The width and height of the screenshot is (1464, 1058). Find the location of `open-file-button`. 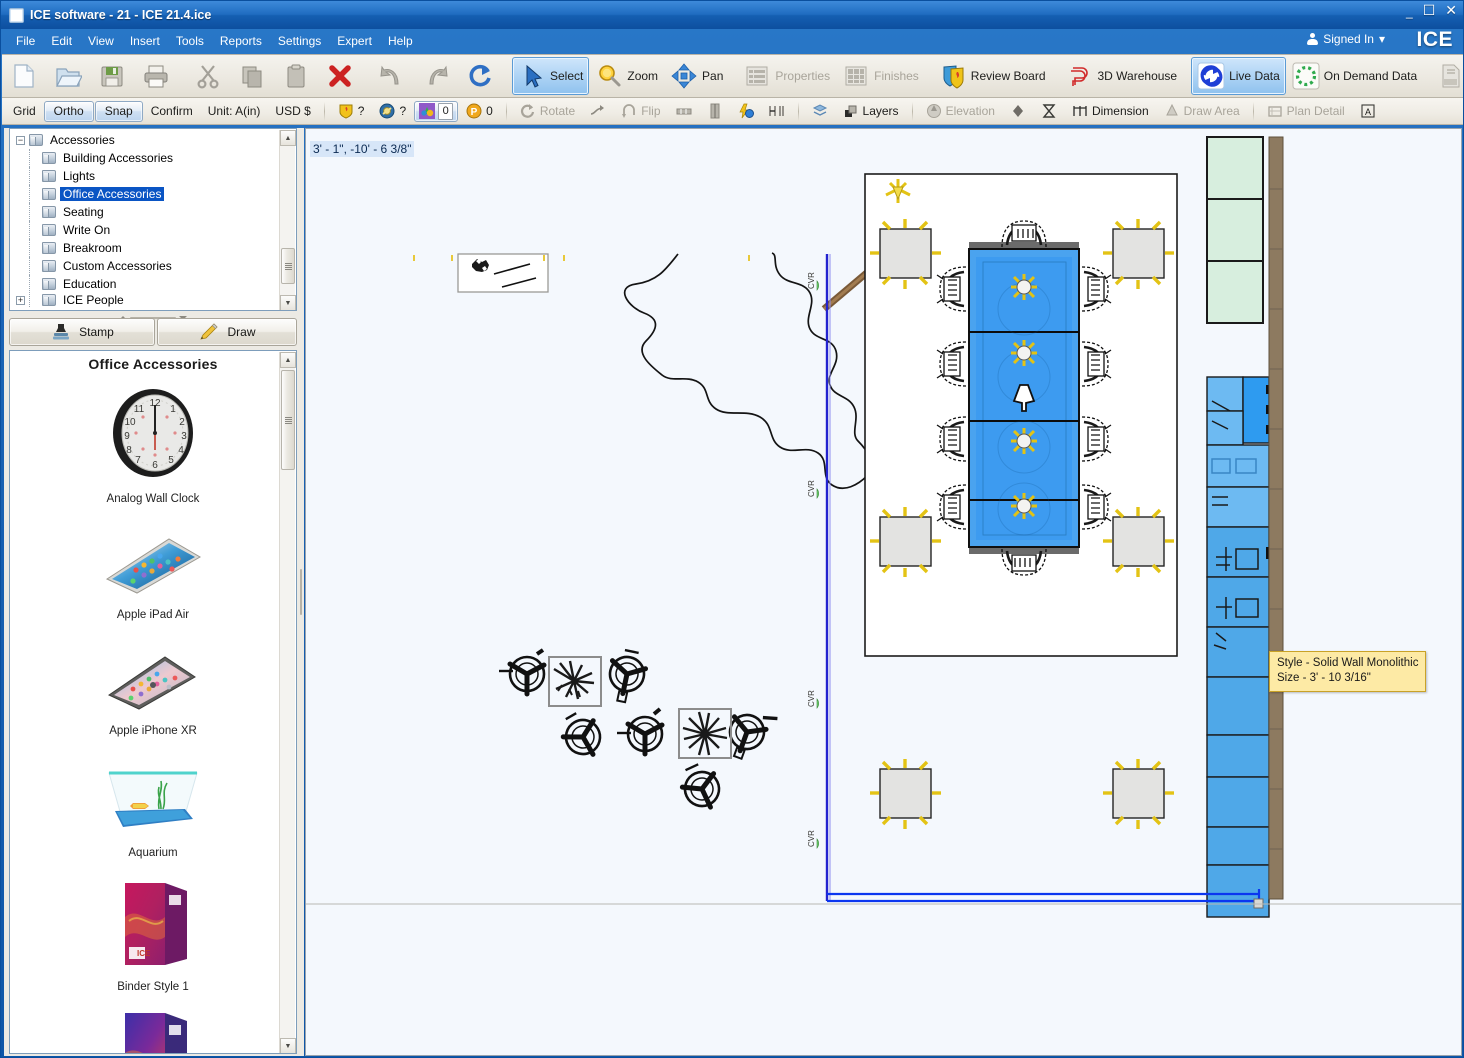

open-file-button is located at coordinates (70, 76).